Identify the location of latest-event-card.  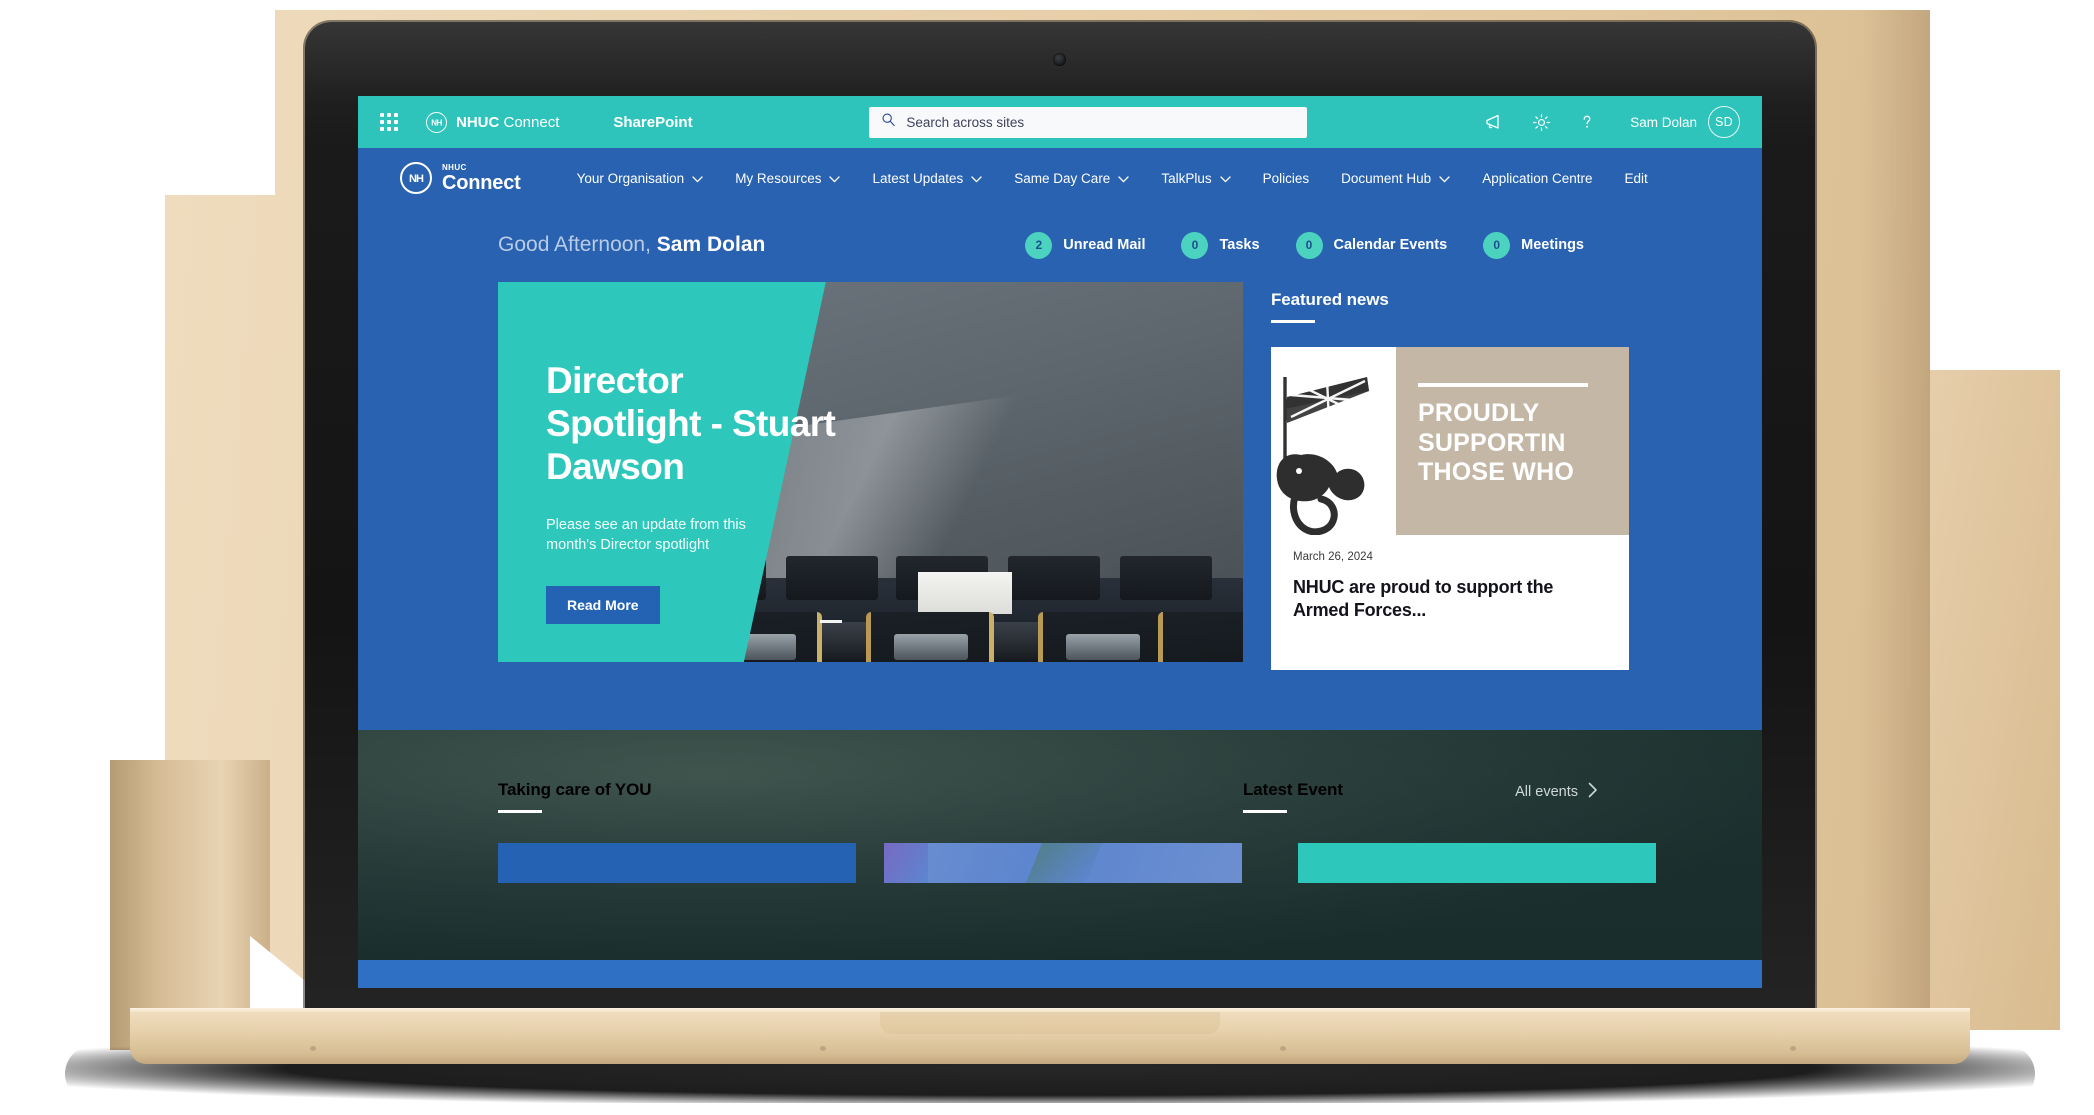
(1477, 863).